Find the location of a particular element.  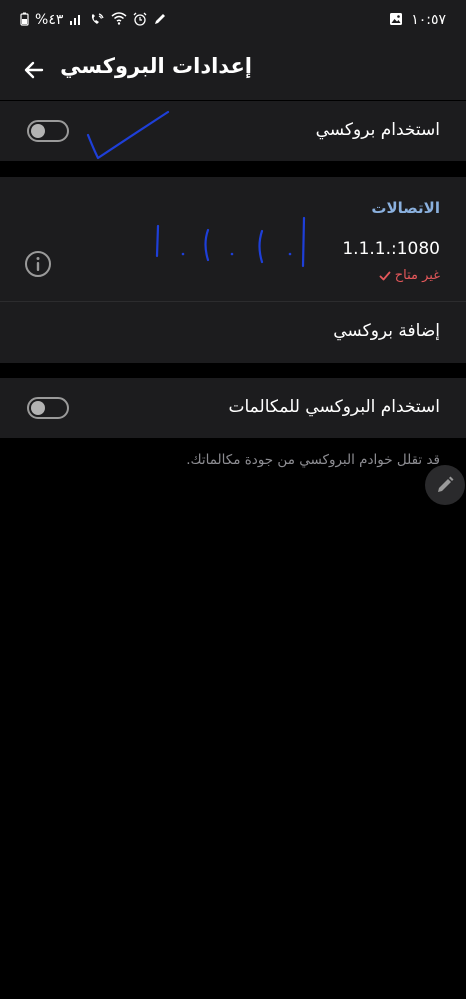

battery-icon is located at coordinates (24, 20).